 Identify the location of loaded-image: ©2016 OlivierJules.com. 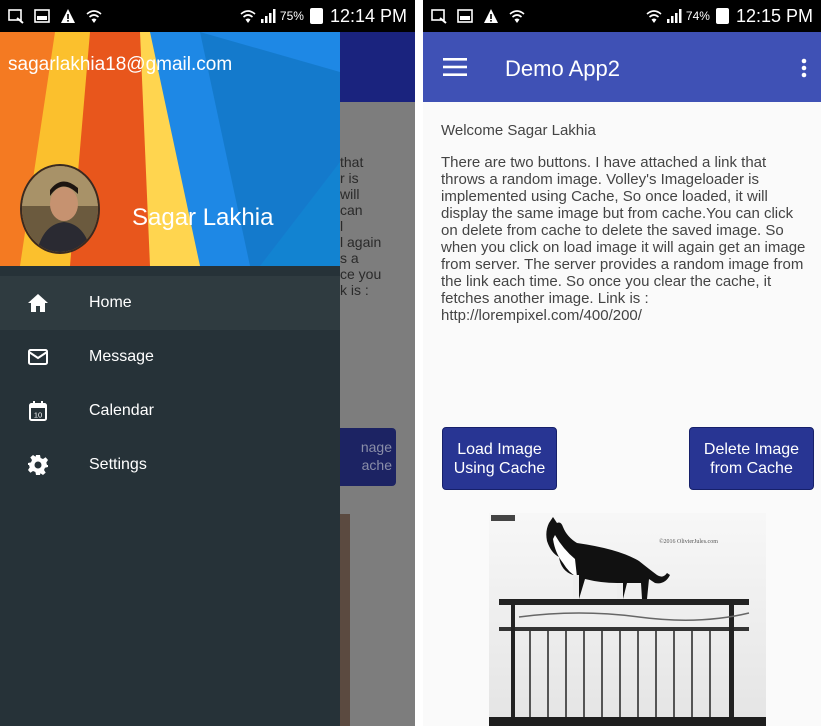
(627, 619).